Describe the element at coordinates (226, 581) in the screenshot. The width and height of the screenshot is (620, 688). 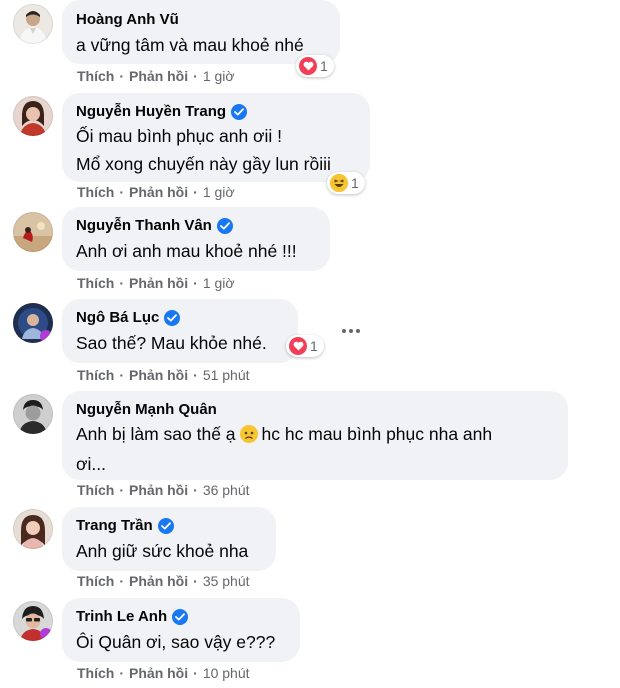
I see `timestamp: 35 phút` at that location.